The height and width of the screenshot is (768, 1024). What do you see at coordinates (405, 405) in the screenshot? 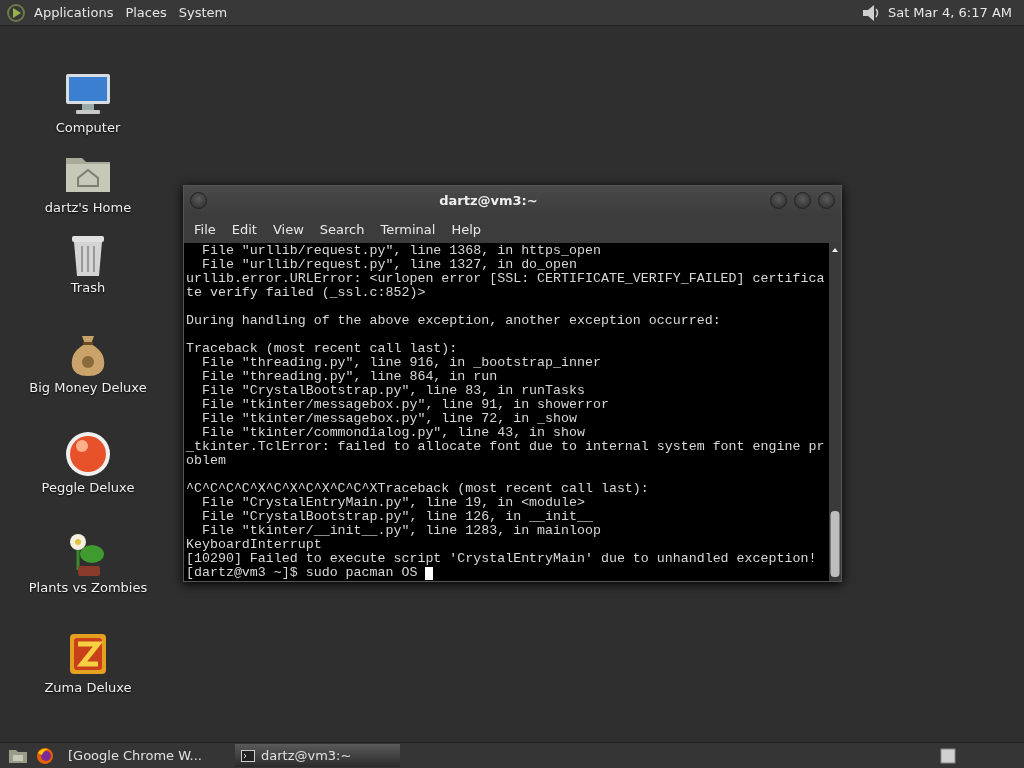
I see `terminal-line: File "tkinter/messagebox.py", line 91, in showerror` at bounding box center [405, 405].